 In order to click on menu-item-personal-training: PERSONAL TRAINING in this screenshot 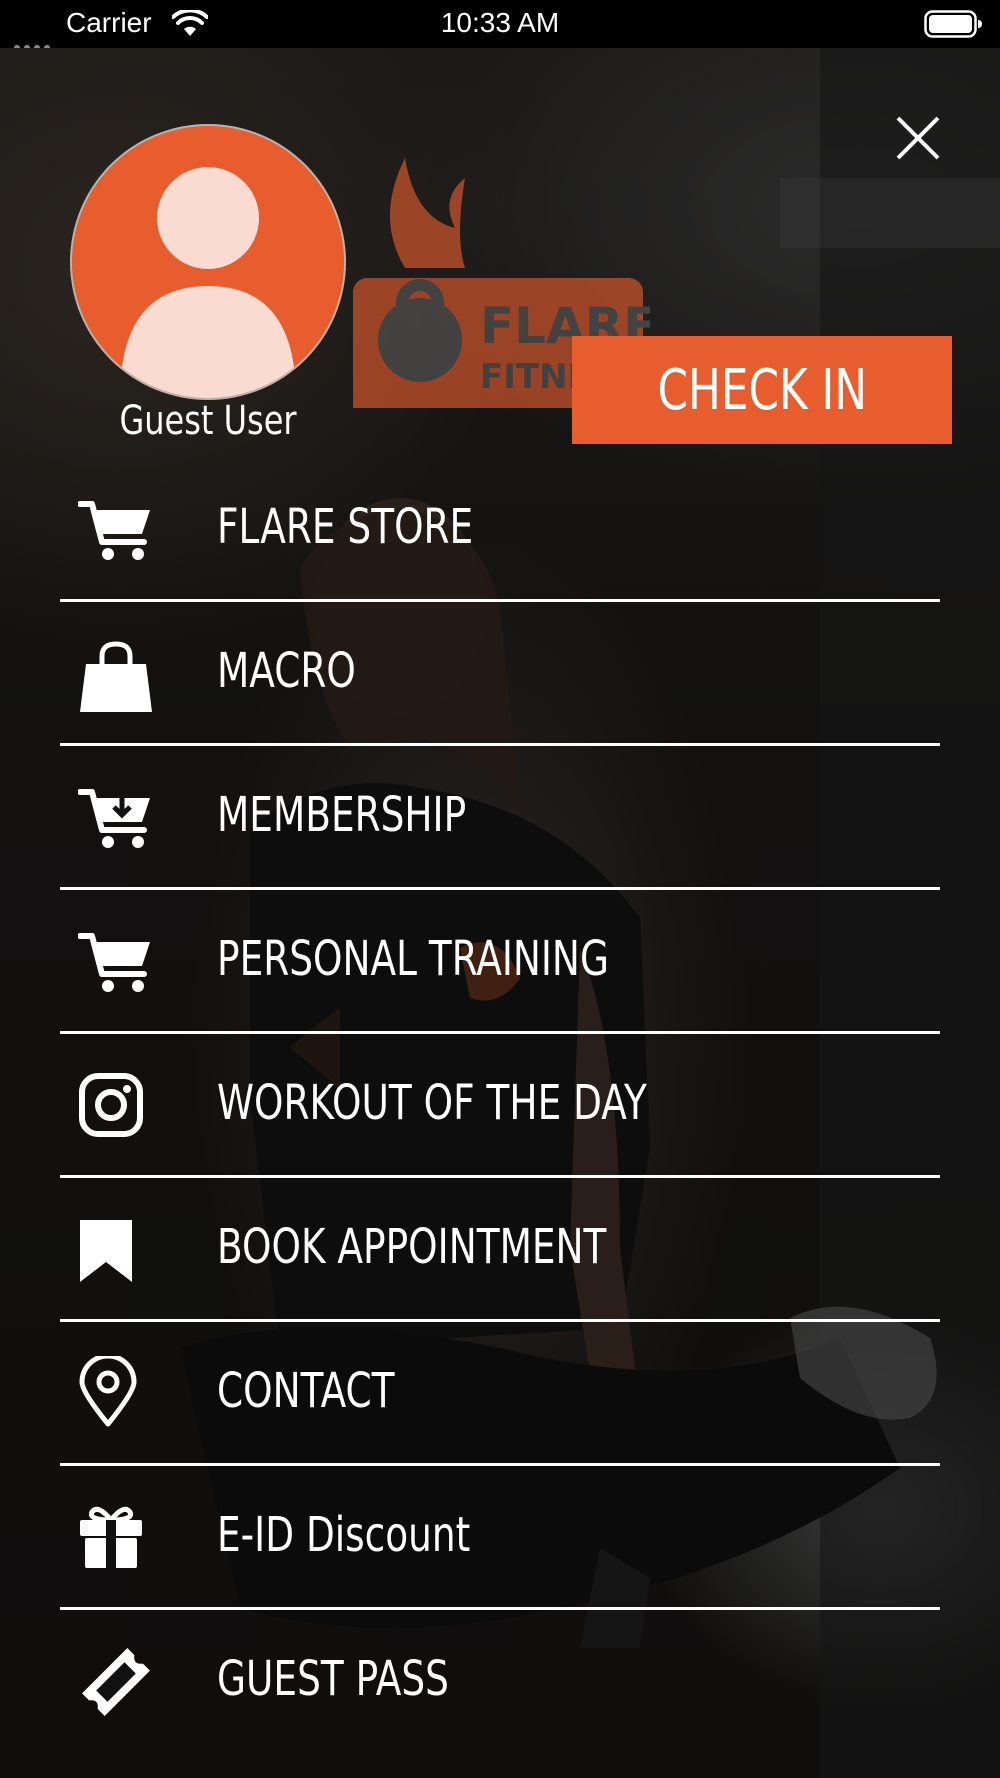, I will do `click(500, 962)`.